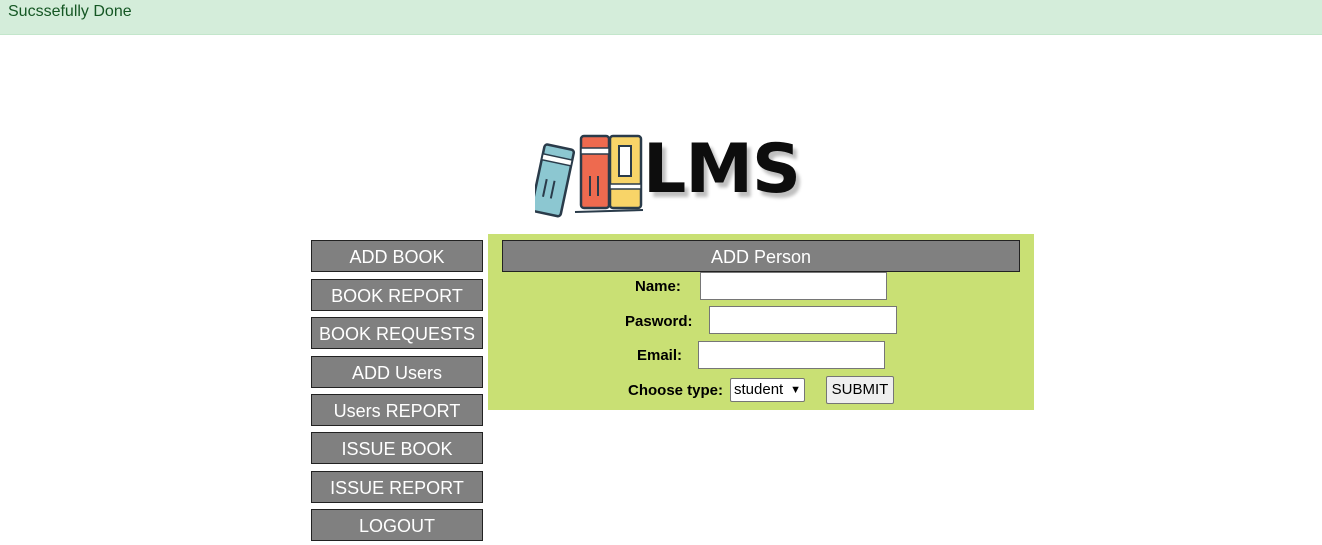  Describe the element at coordinates (397, 487) in the screenshot. I see `issue-report-button: ISSUE REPORT` at that location.